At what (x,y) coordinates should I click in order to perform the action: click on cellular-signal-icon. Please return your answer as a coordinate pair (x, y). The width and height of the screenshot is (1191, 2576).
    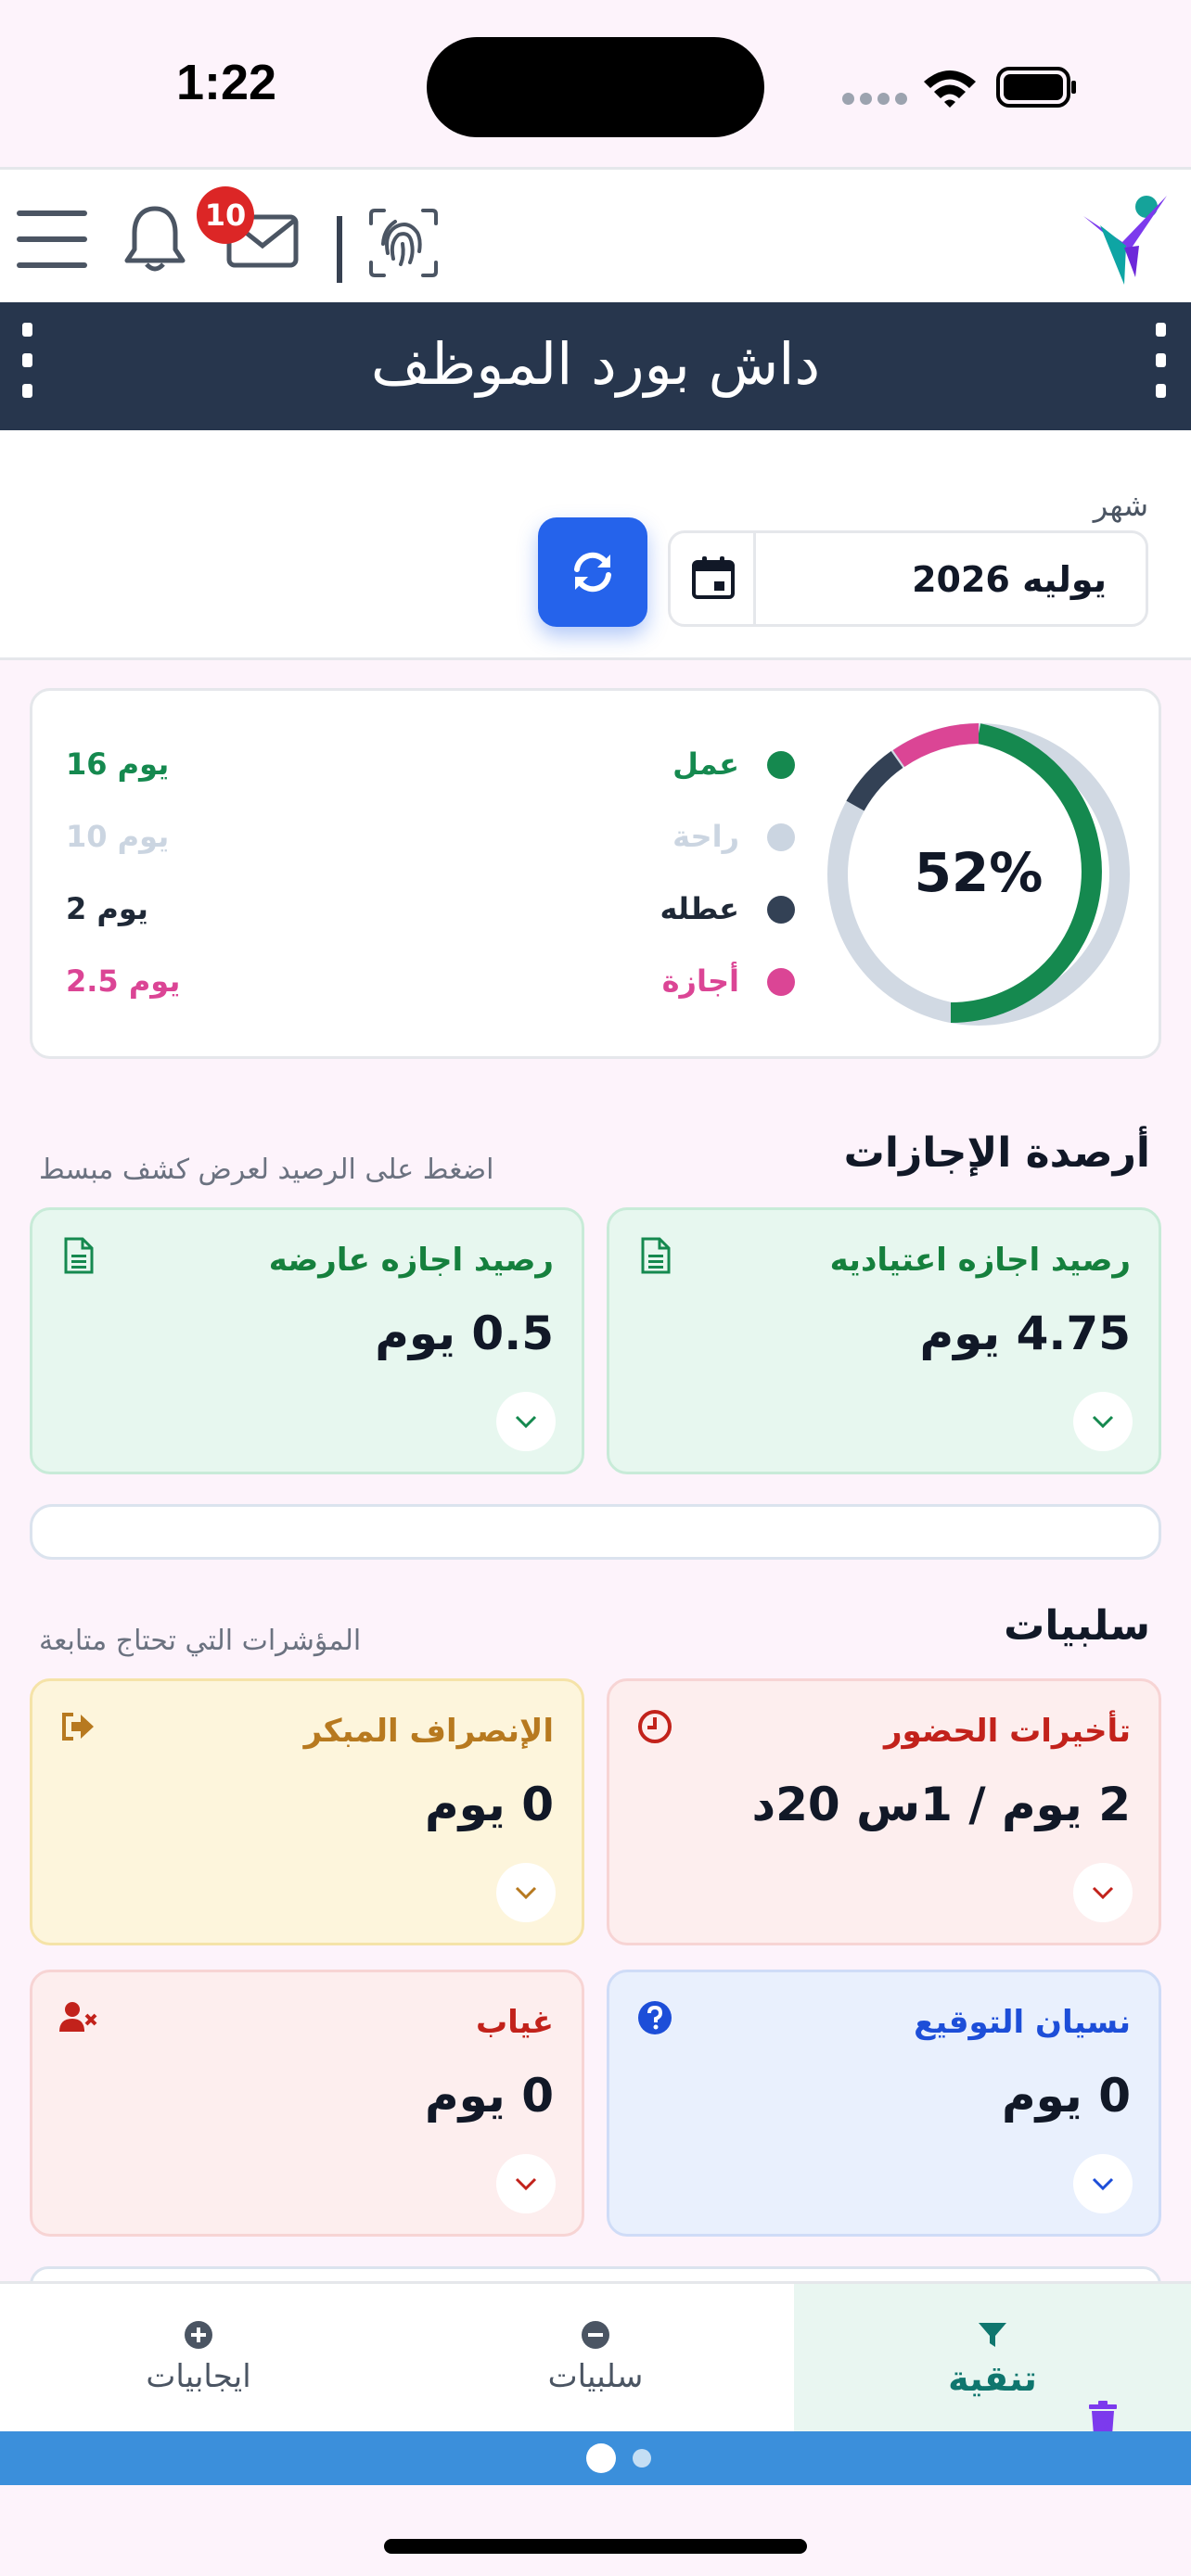
    Looking at the image, I should click on (879, 98).